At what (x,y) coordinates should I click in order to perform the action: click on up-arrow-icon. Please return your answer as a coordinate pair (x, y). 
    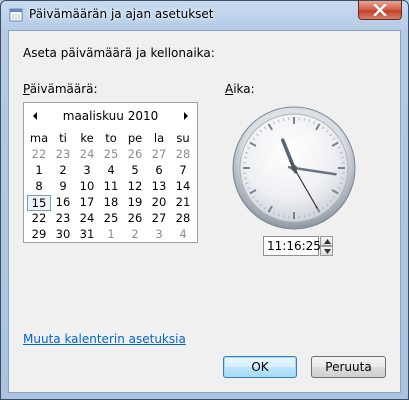
    Looking at the image, I should click on (327, 241).